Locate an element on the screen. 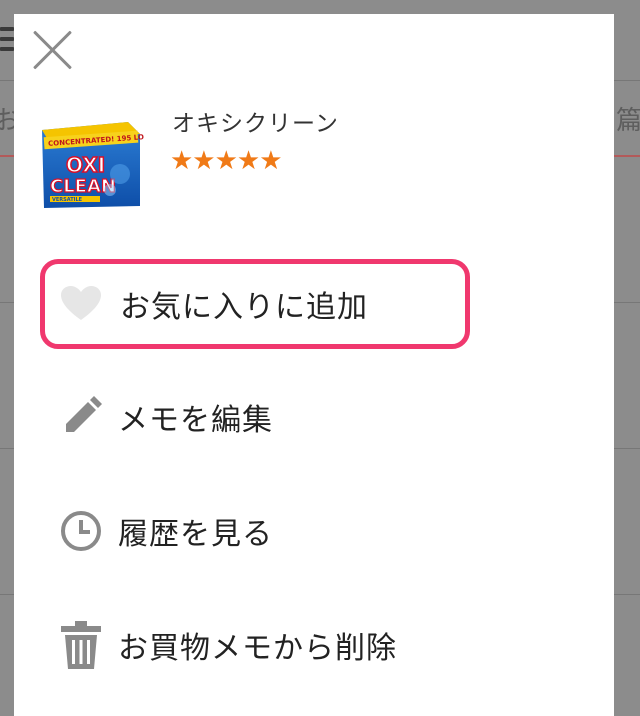  close-button is located at coordinates (52, 50).